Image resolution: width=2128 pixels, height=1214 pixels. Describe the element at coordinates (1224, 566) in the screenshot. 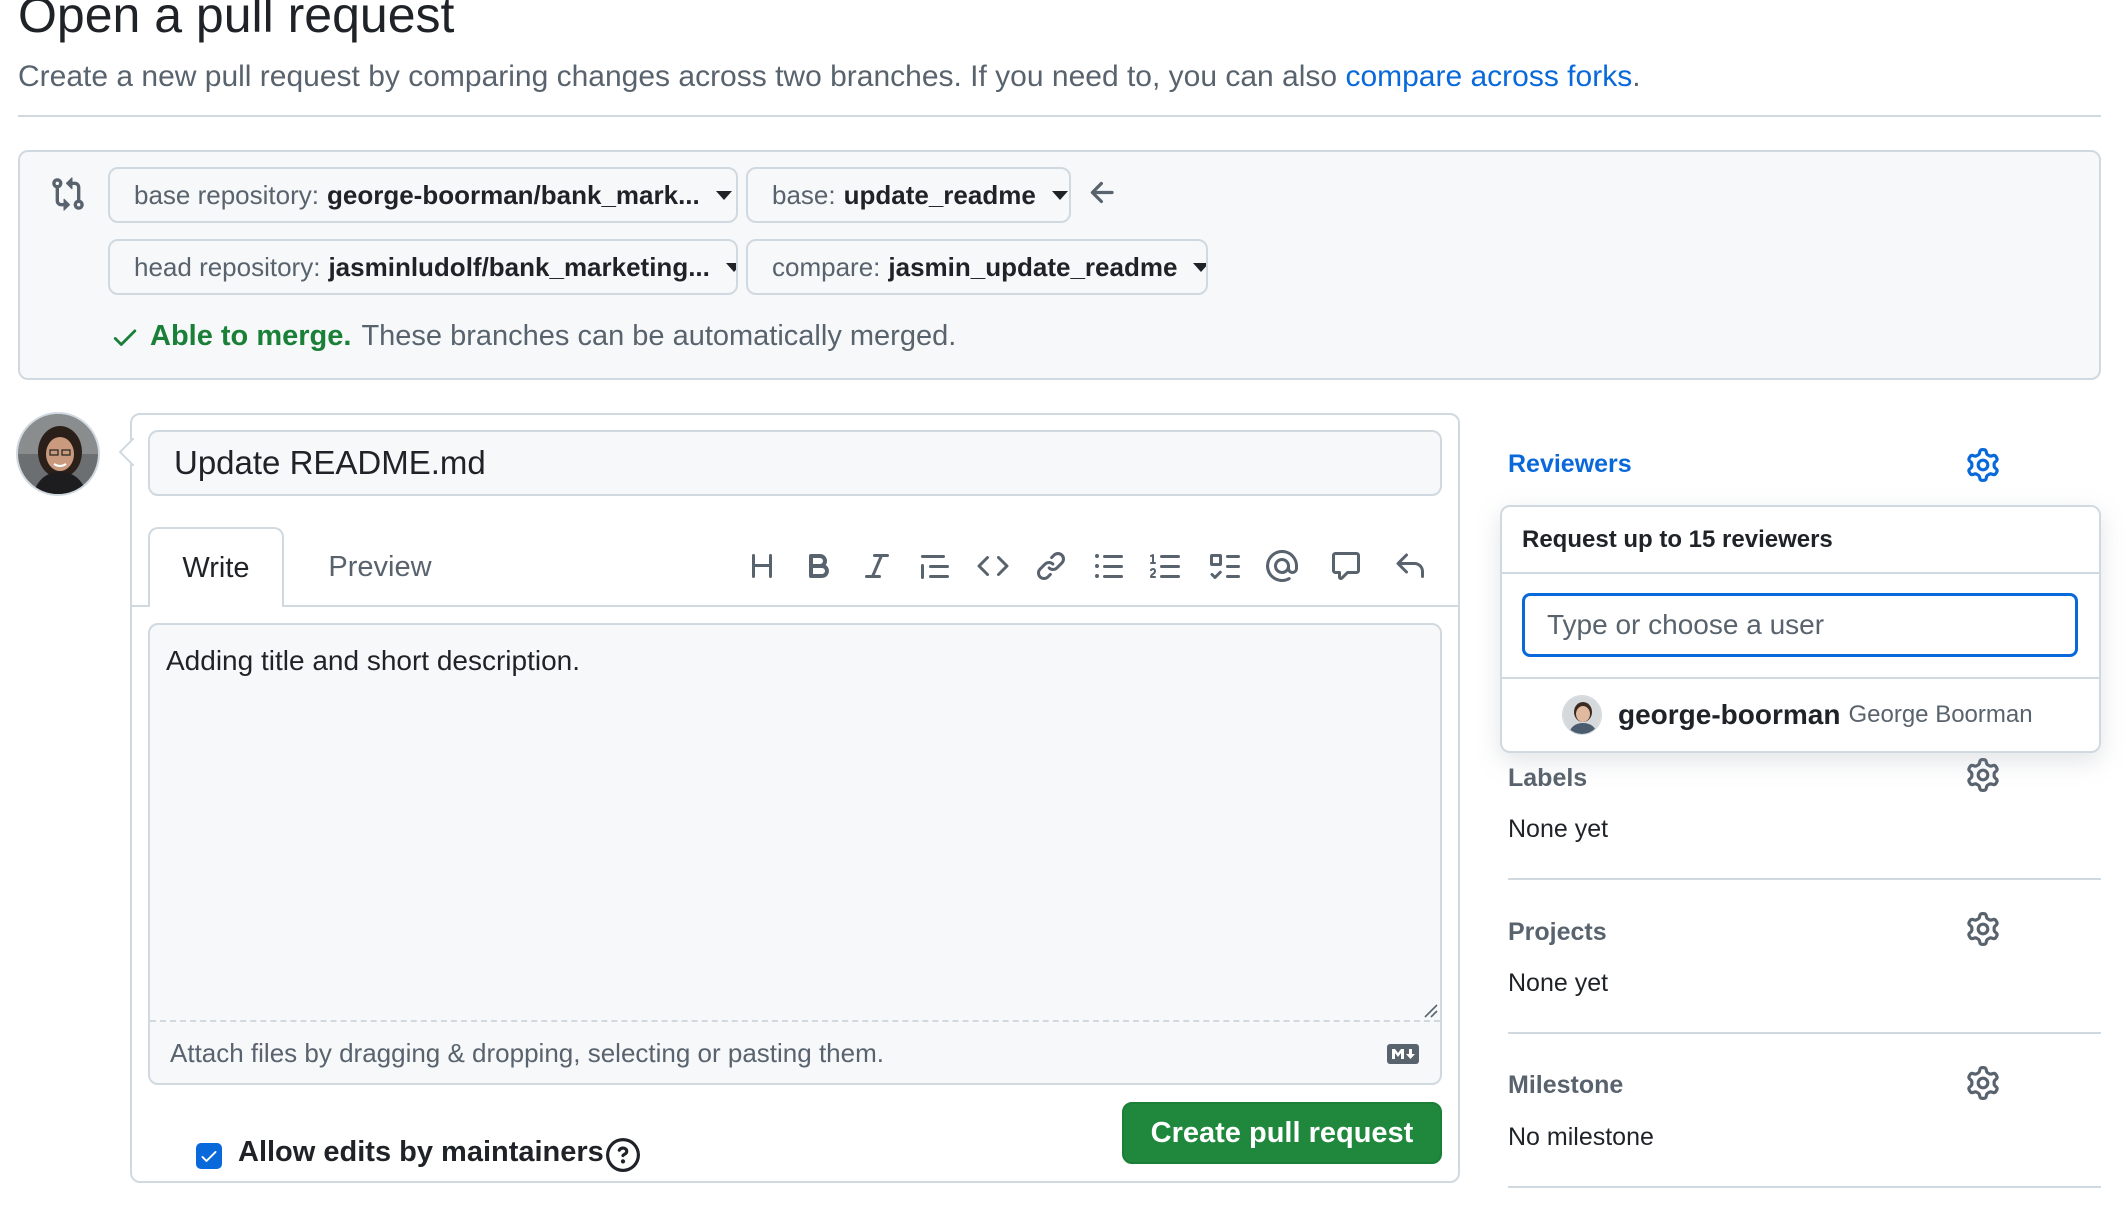

I see `task-list-icon` at that location.